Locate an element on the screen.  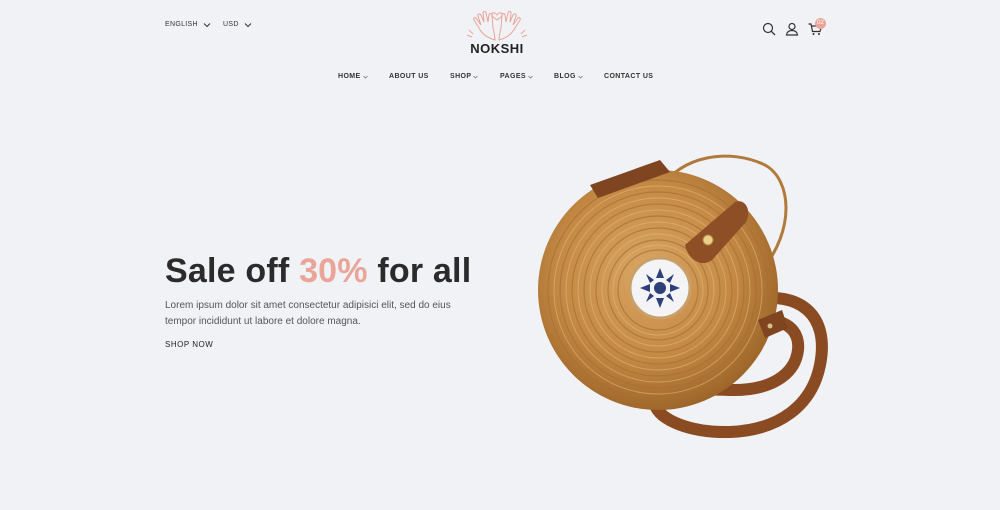
language-selector: ENGLISH is located at coordinates (188, 24).